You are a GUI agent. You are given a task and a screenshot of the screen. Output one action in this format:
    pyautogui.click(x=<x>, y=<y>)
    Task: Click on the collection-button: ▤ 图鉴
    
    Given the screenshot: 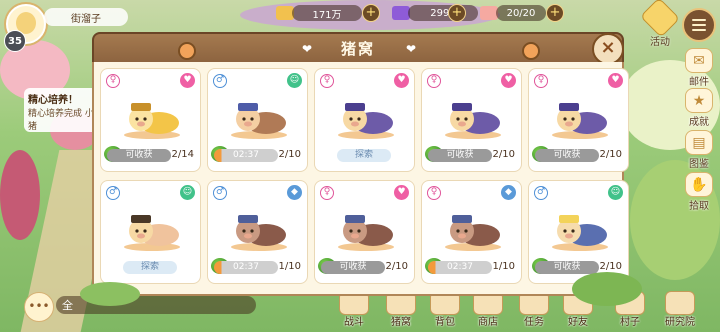 What is the action you would take?
    pyautogui.click(x=699, y=150)
    